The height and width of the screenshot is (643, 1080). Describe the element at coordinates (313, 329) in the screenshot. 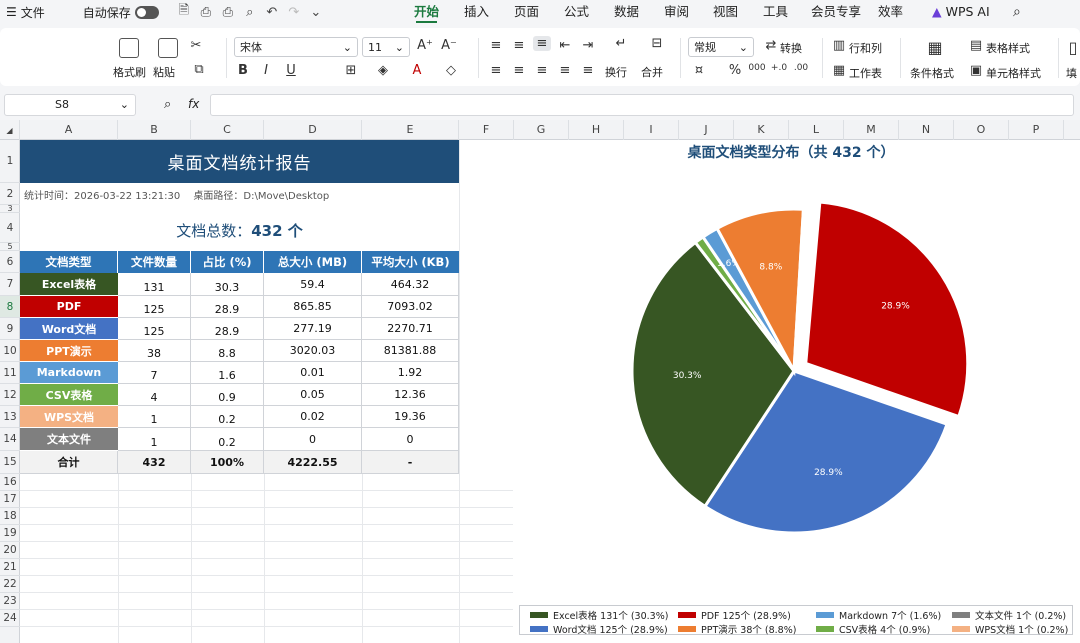

I see `size-cell: 277.19` at that location.